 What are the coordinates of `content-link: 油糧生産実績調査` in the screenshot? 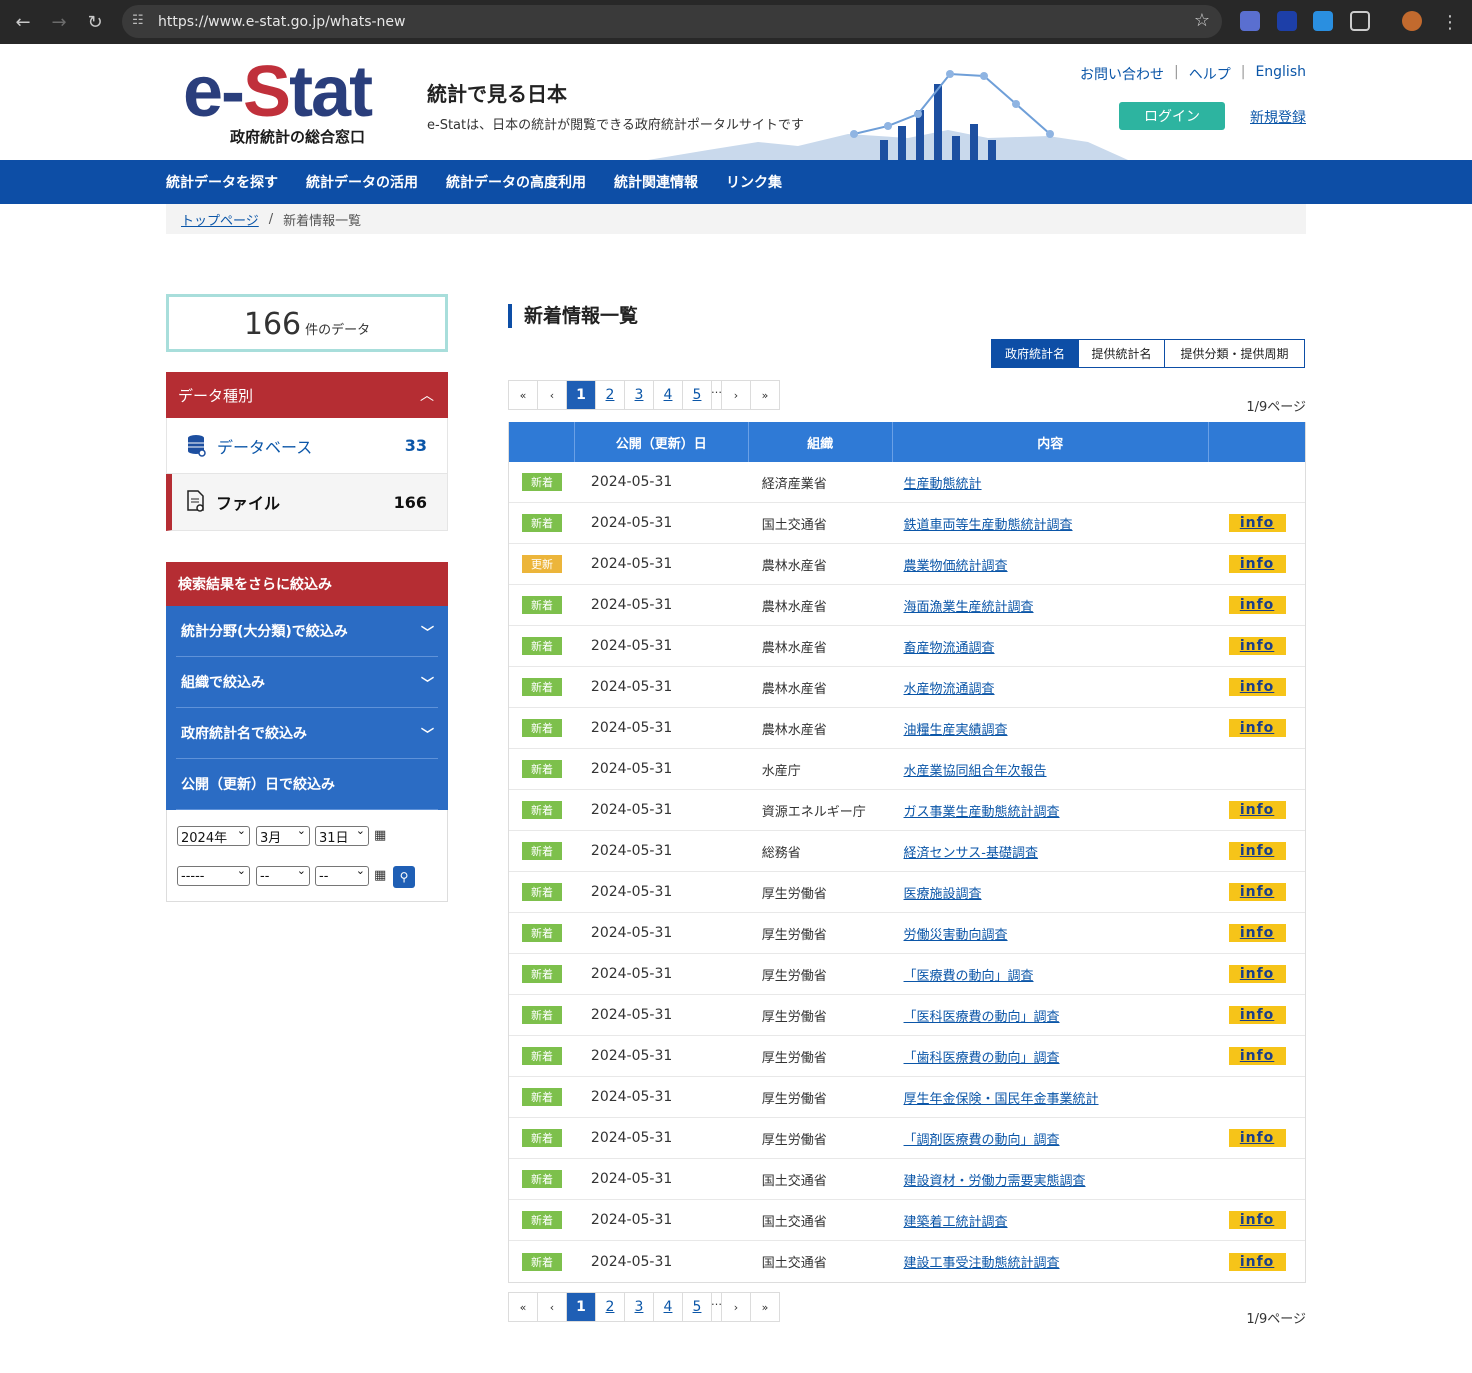 It's located at (1051, 728).